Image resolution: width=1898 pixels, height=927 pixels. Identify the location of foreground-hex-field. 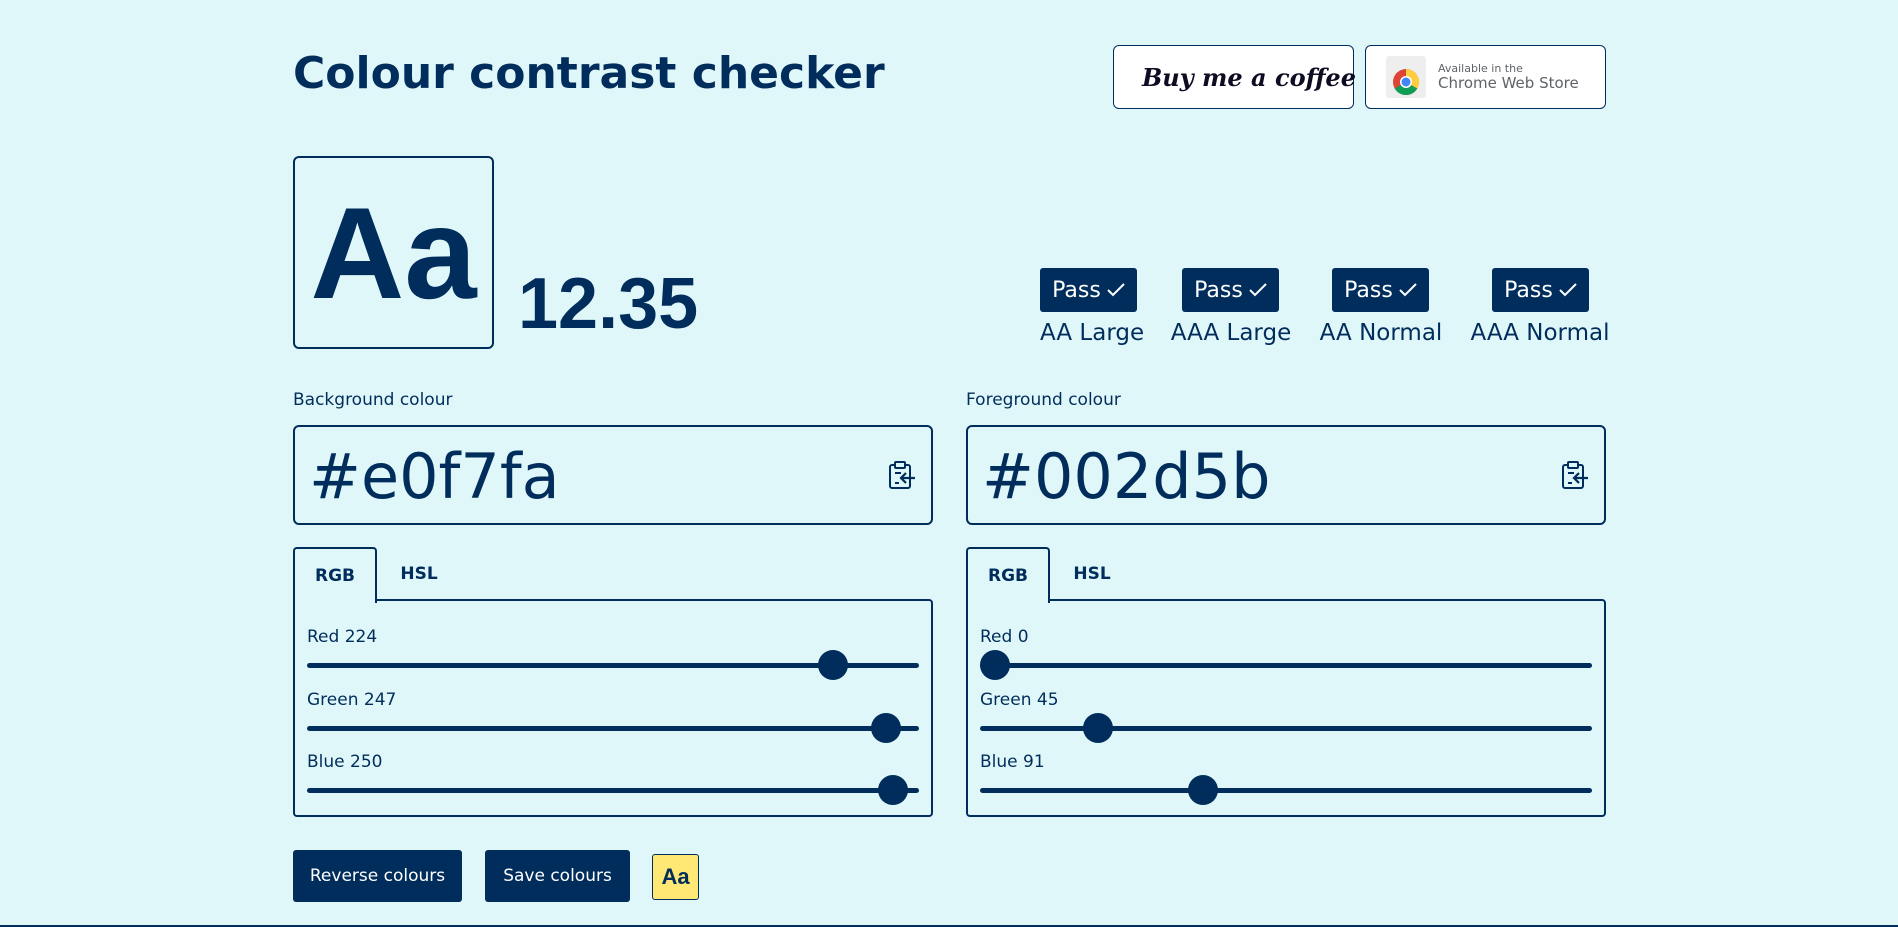
(1286, 475).